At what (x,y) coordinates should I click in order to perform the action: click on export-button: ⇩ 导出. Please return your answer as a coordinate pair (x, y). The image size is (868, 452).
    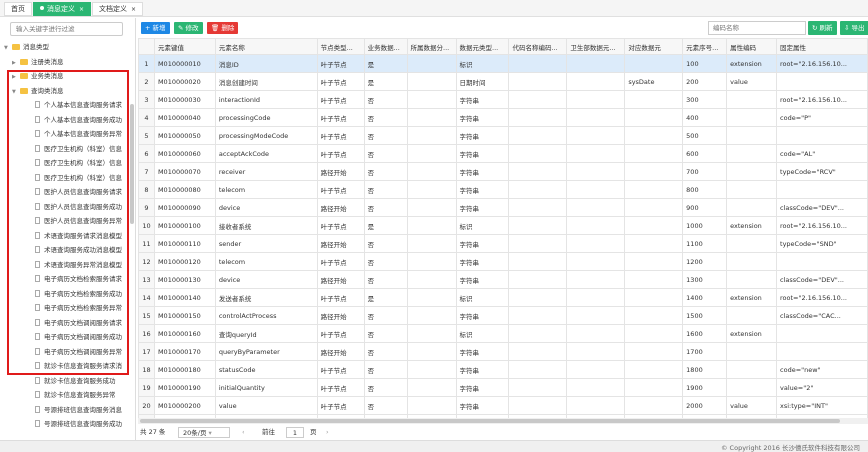
    Looking at the image, I should click on (854, 28).